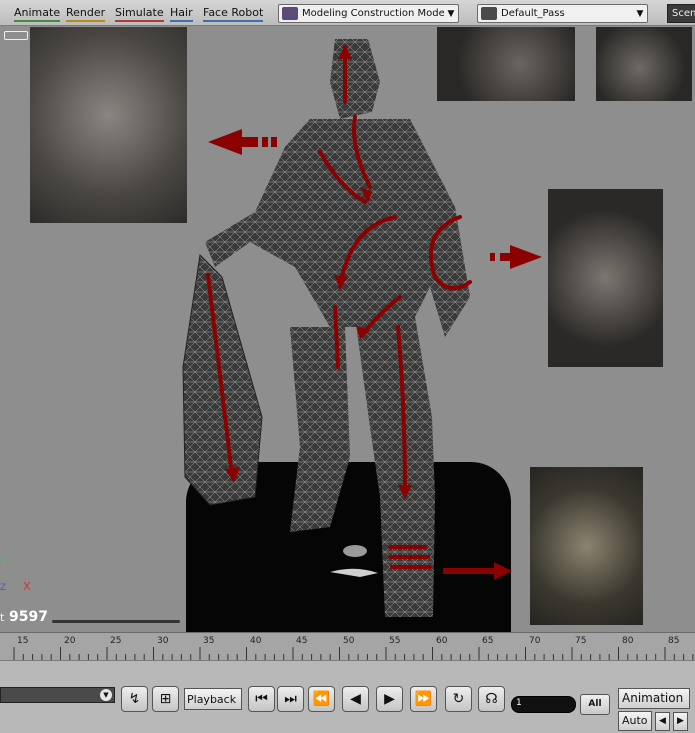 Image resolution: width=695 pixels, height=733 pixels. I want to click on step-start-icon: ⏮, so click(261, 699).